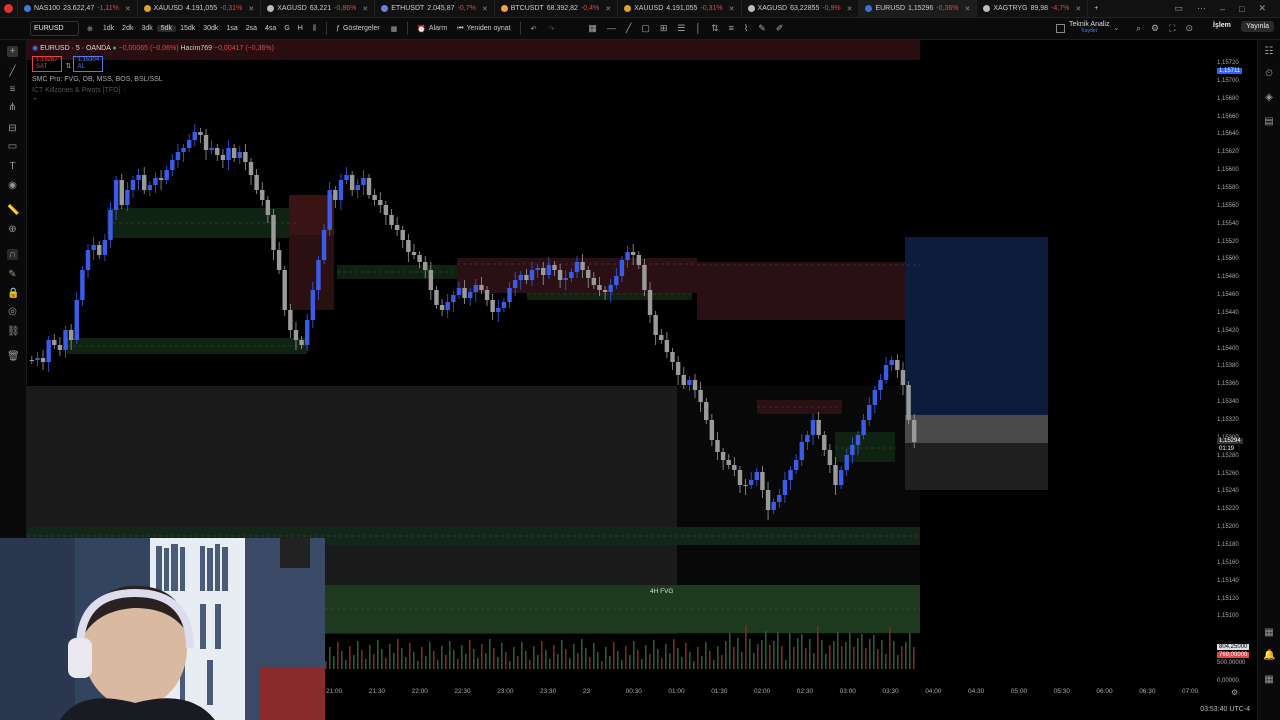 The image size is (1280, 720). Describe the element at coordinates (108, 28) in the screenshot. I see `timeframe-1dk: 1dk` at that location.